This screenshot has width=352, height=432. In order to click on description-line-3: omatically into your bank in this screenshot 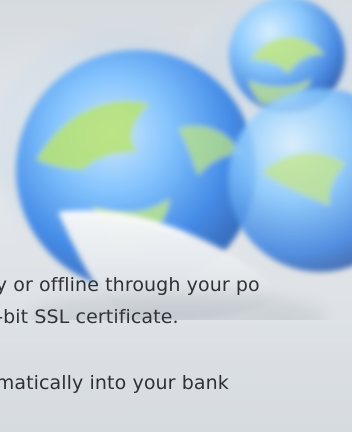, I will do `click(114, 383)`.